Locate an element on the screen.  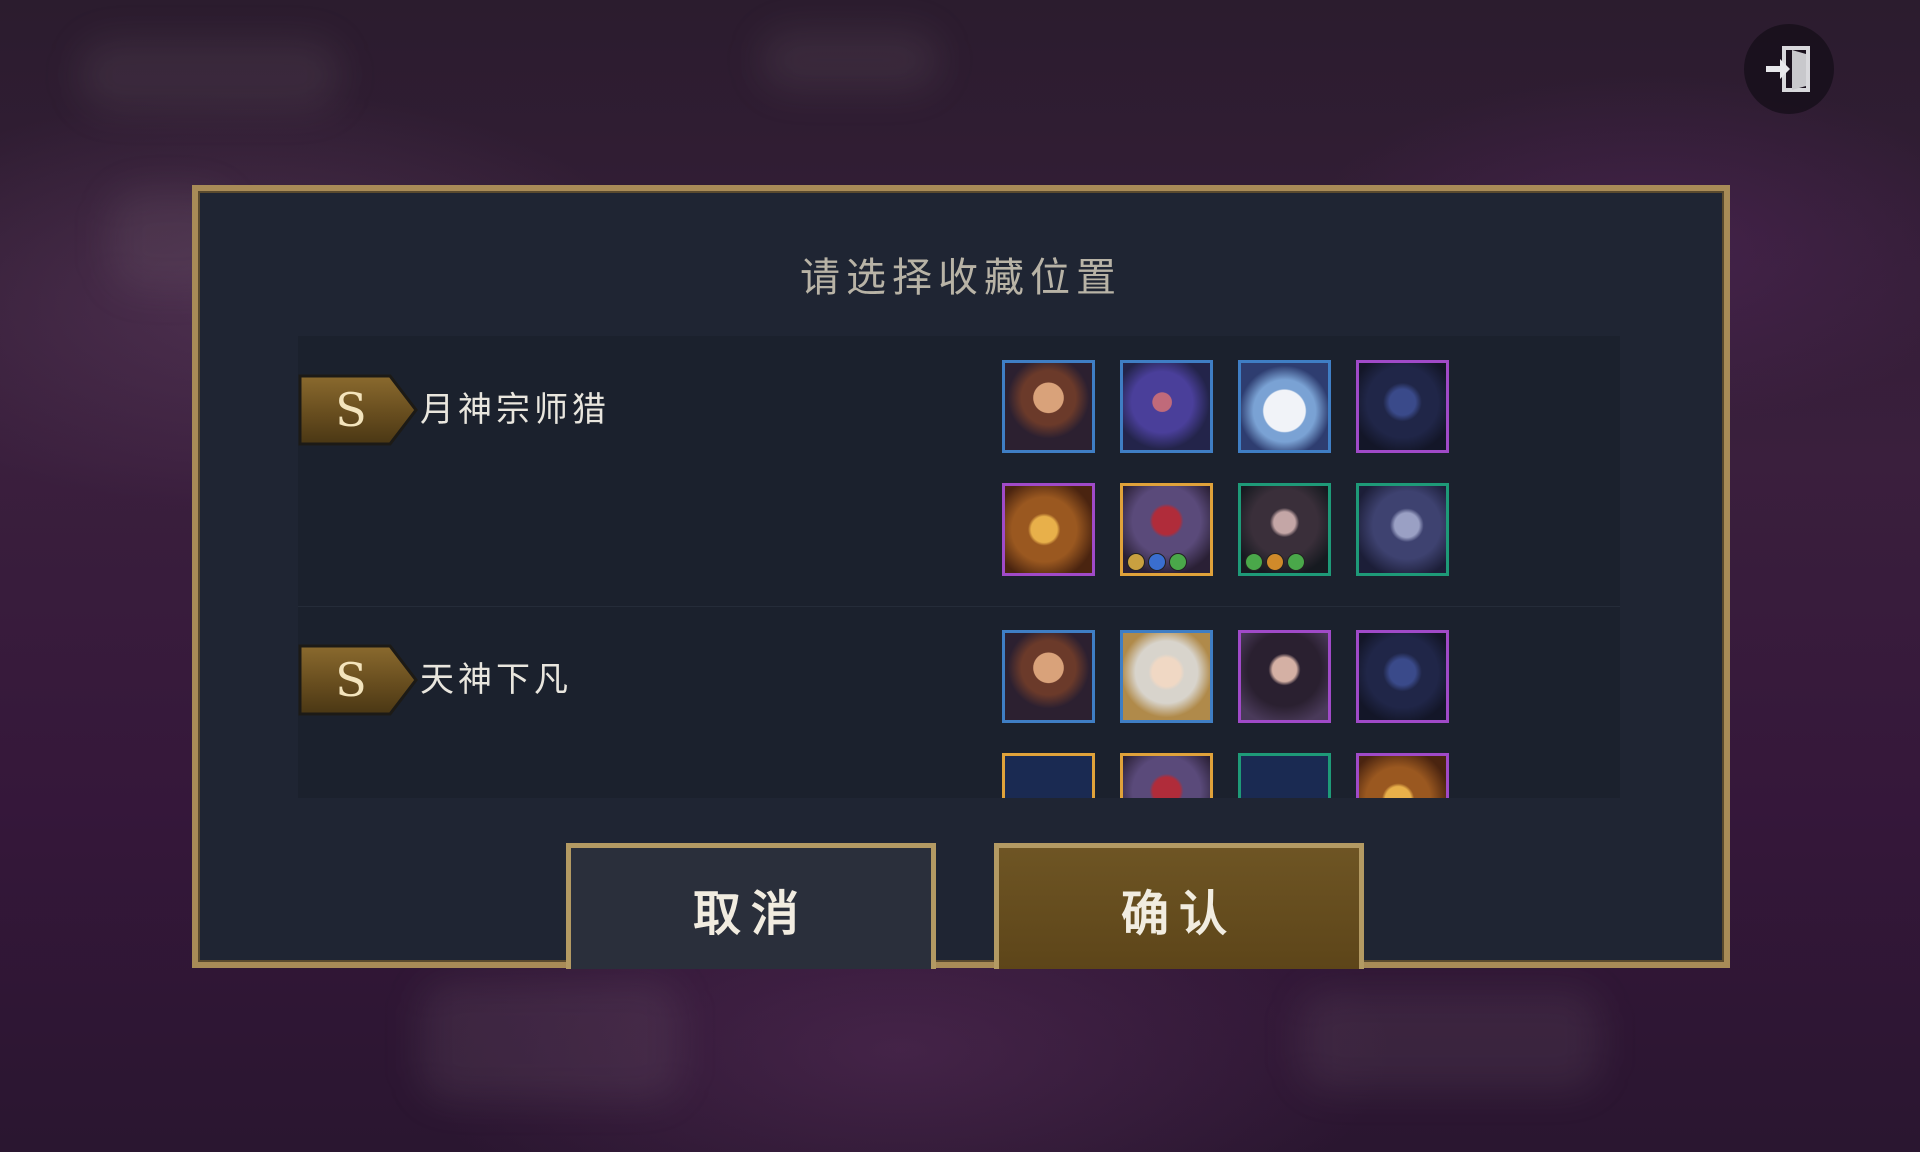
confirm-button: 确认 is located at coordinates (1179, 906).